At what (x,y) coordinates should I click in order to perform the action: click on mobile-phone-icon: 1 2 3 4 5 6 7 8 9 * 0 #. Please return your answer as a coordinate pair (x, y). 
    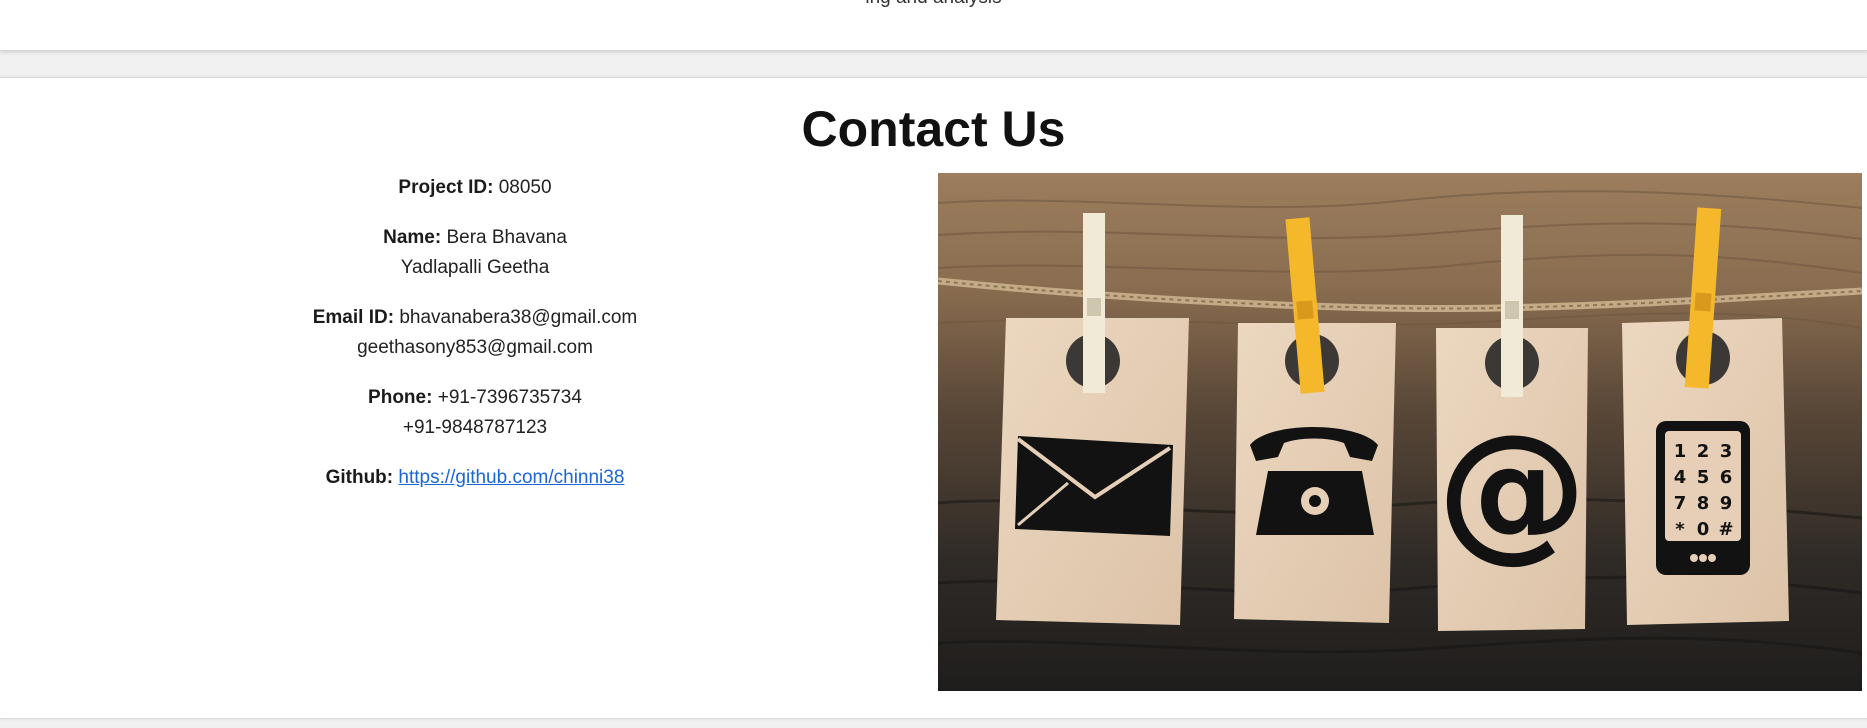
    Looking at the image, I should click on (1703, 498).